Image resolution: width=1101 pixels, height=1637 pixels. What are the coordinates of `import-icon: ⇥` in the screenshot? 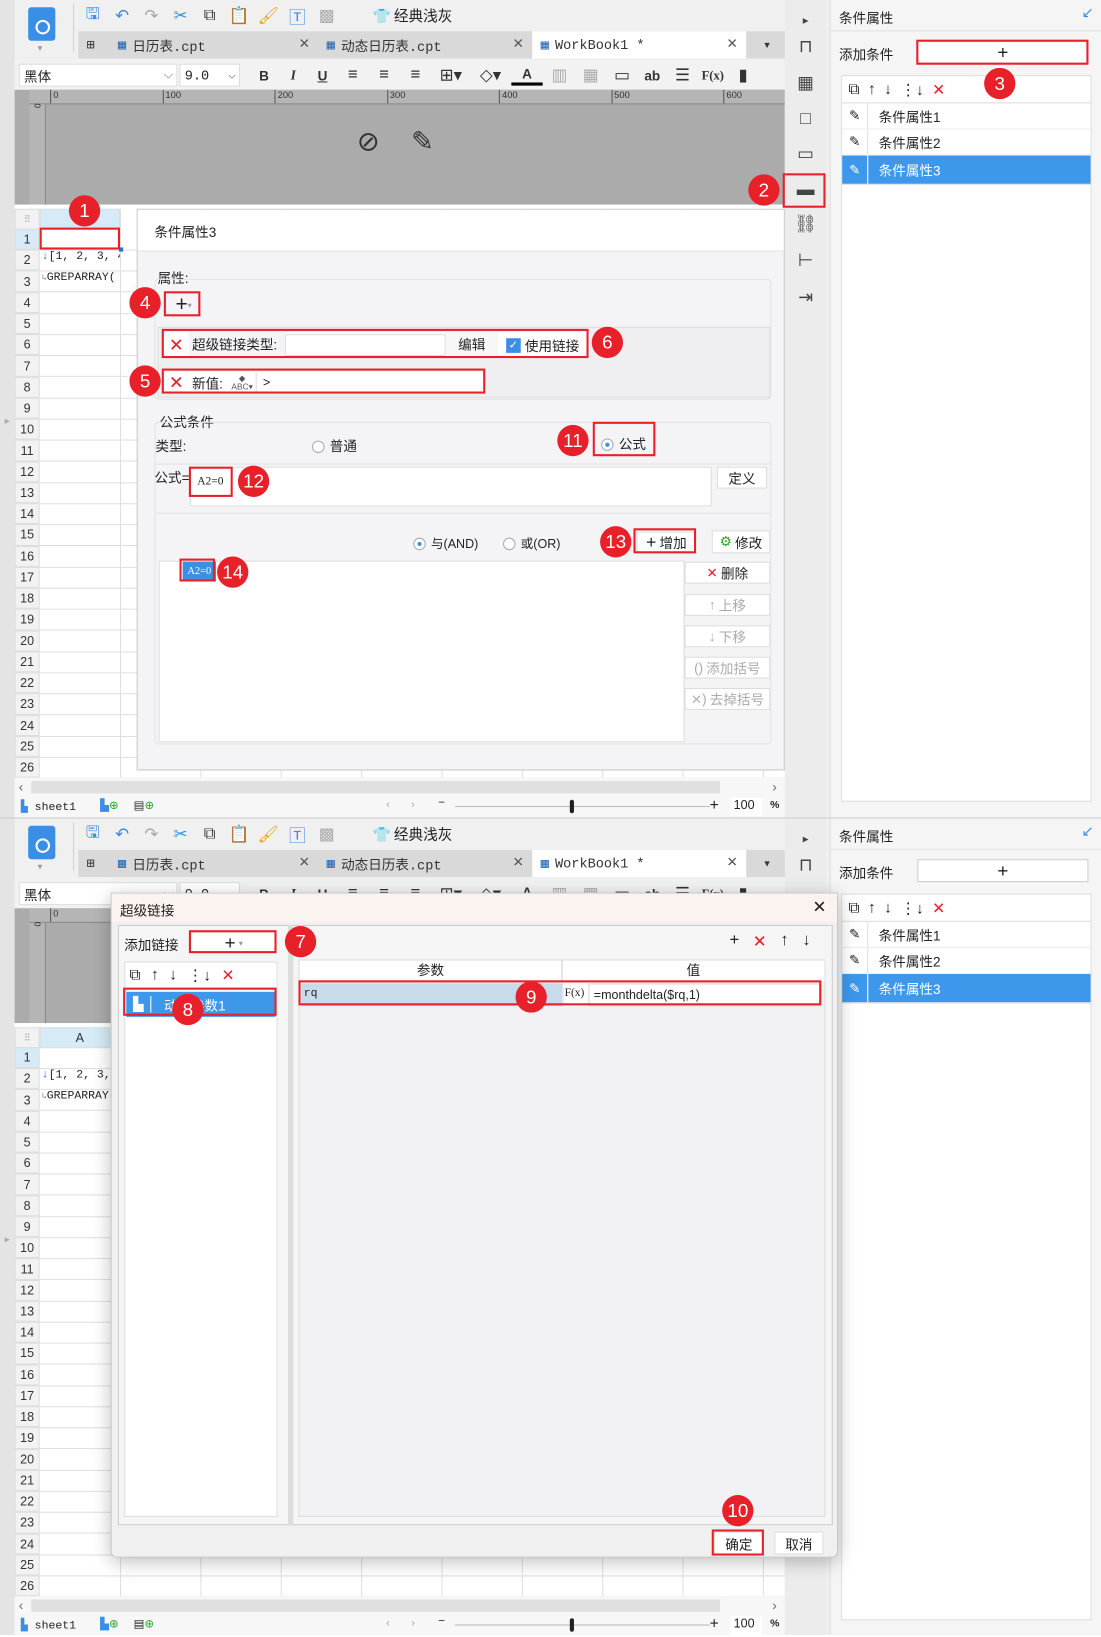 It's located at (805, 297).